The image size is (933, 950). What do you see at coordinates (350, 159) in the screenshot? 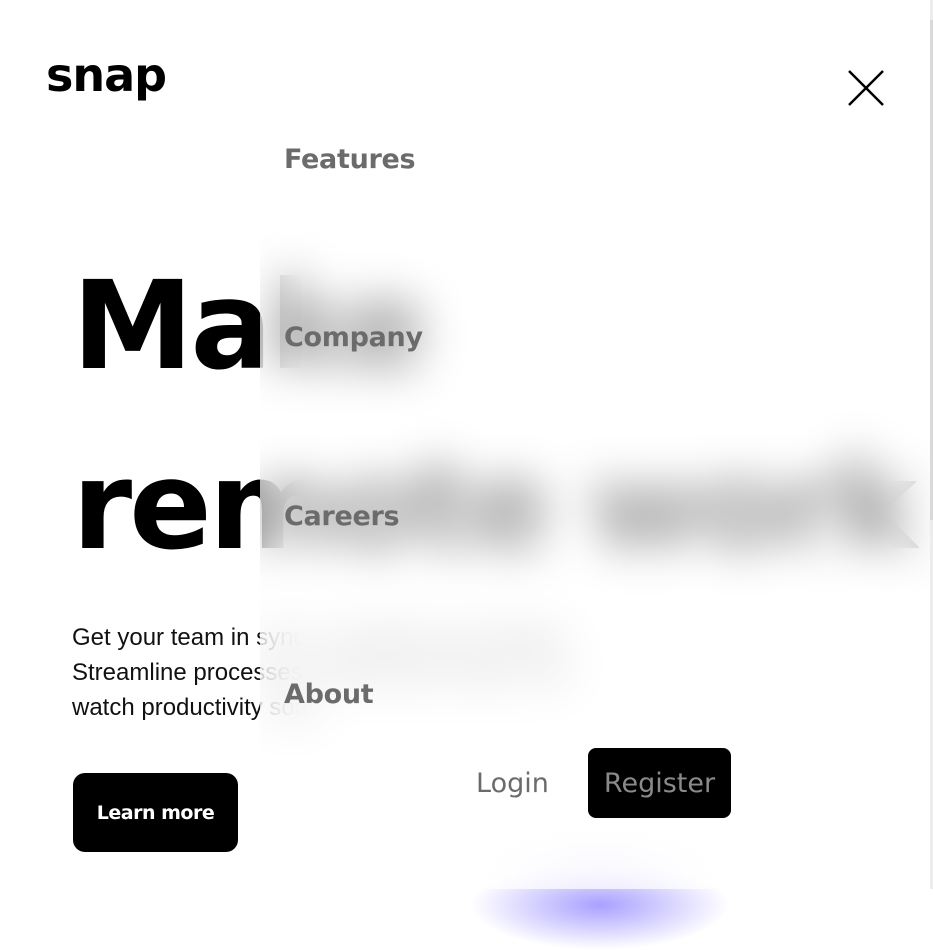
I see `menu-item-features: Features` at bounding box center [350, 159].